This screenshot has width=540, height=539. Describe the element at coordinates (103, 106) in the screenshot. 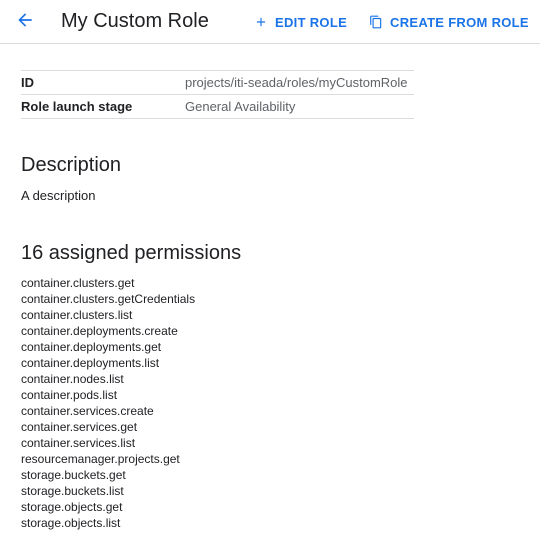

I see `detail-key-launch-stage: Role launch stage` at that location.